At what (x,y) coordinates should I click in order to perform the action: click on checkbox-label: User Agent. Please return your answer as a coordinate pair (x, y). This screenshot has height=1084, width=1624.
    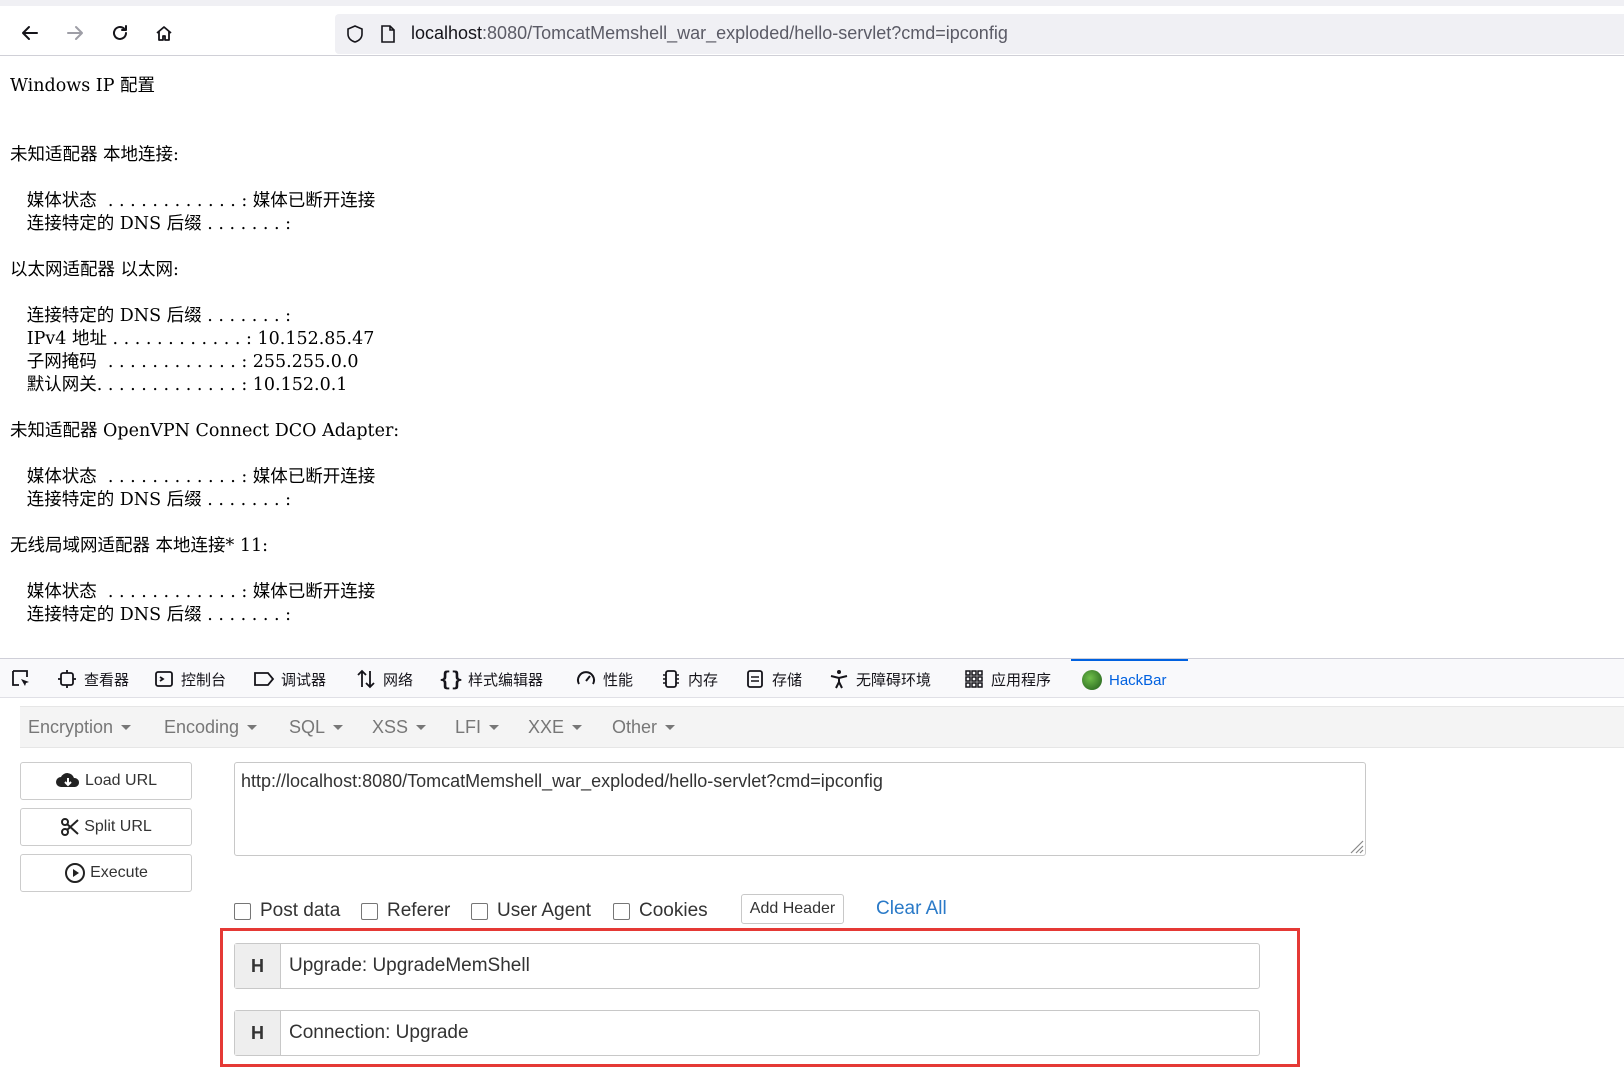
    Looking at the image, I should click on (544, 910).